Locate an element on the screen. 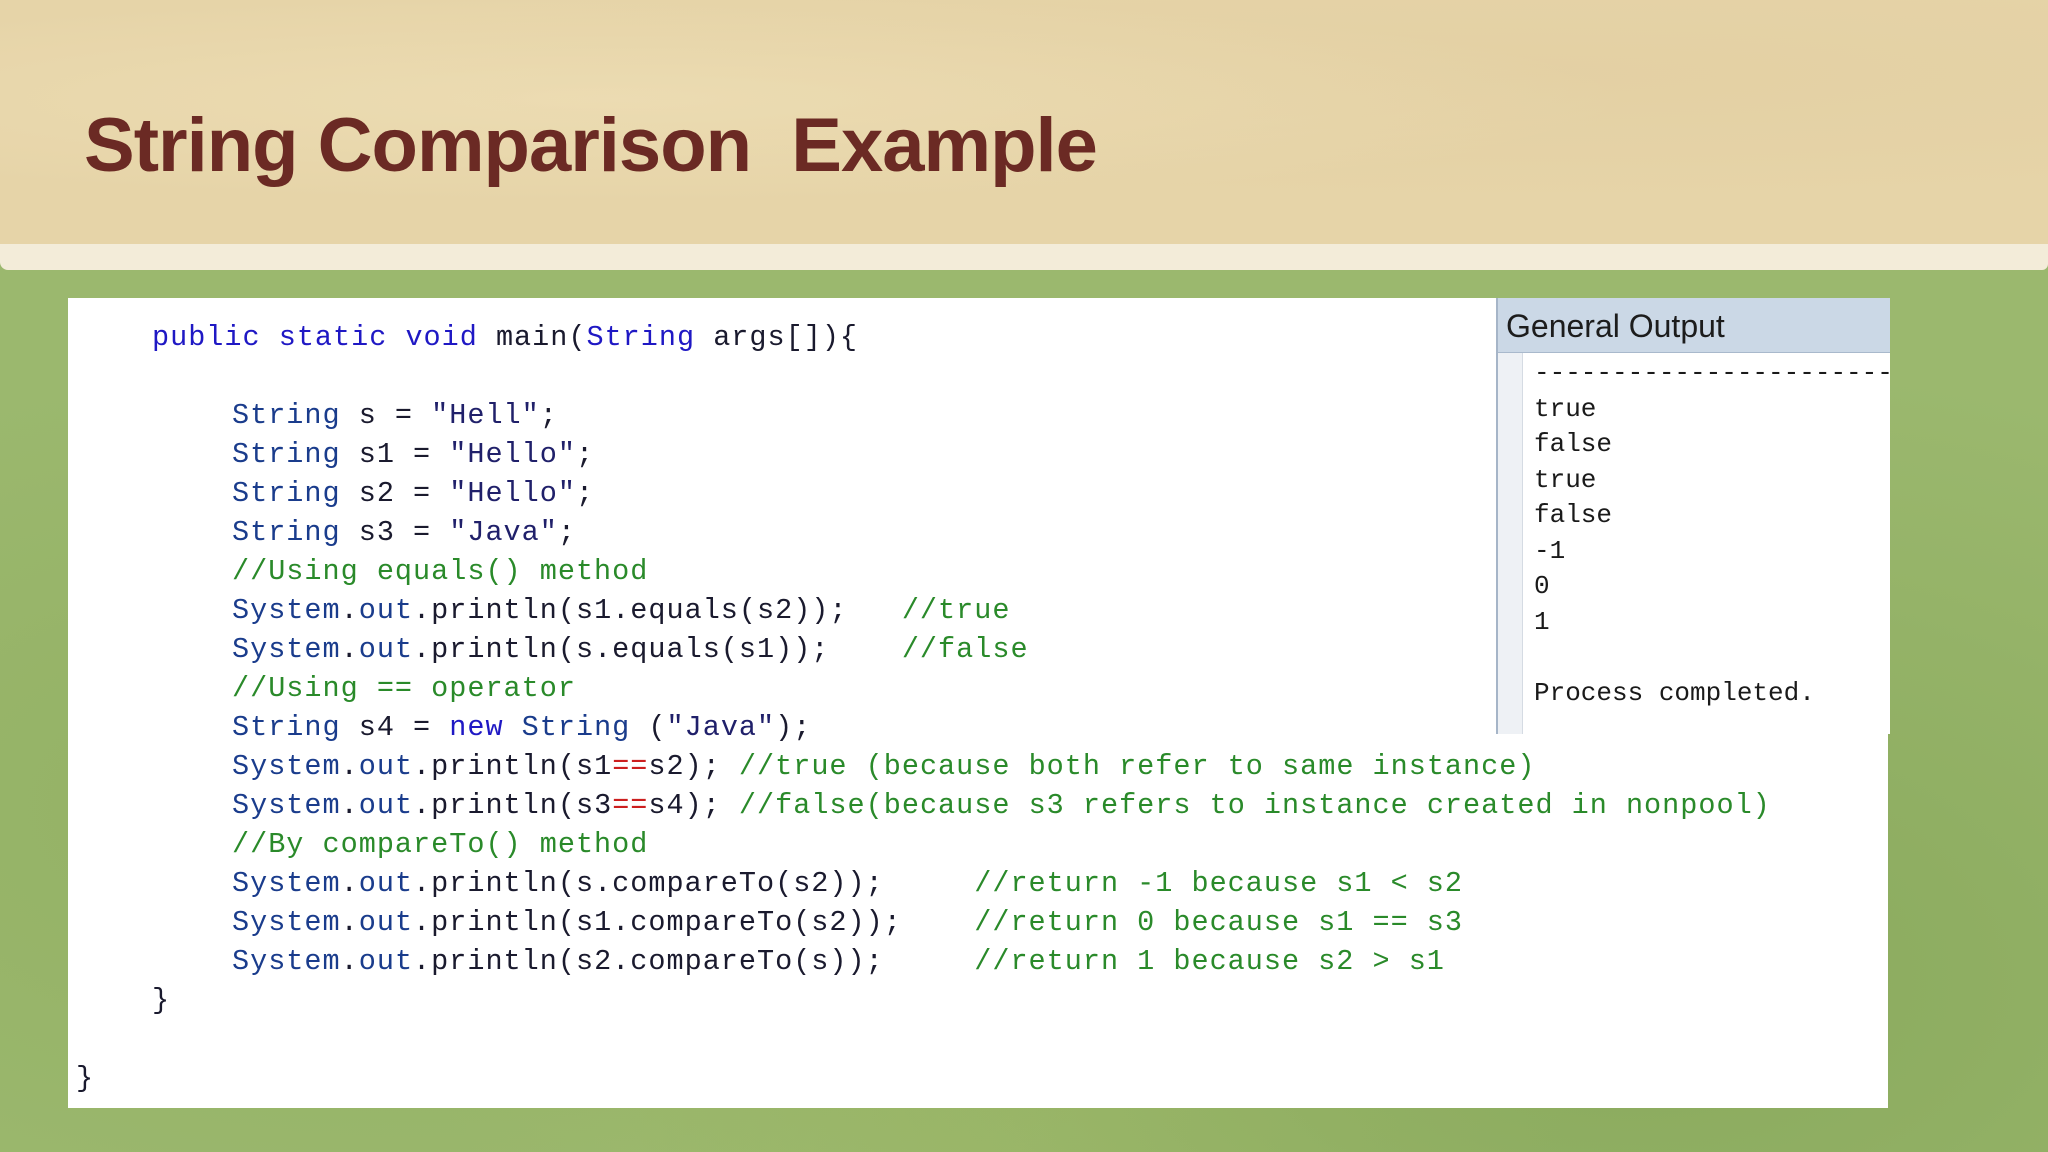 The image size is (2048, 1152). code-line: String s4 = new String ("Java"); is located at coordinates (521, 728).